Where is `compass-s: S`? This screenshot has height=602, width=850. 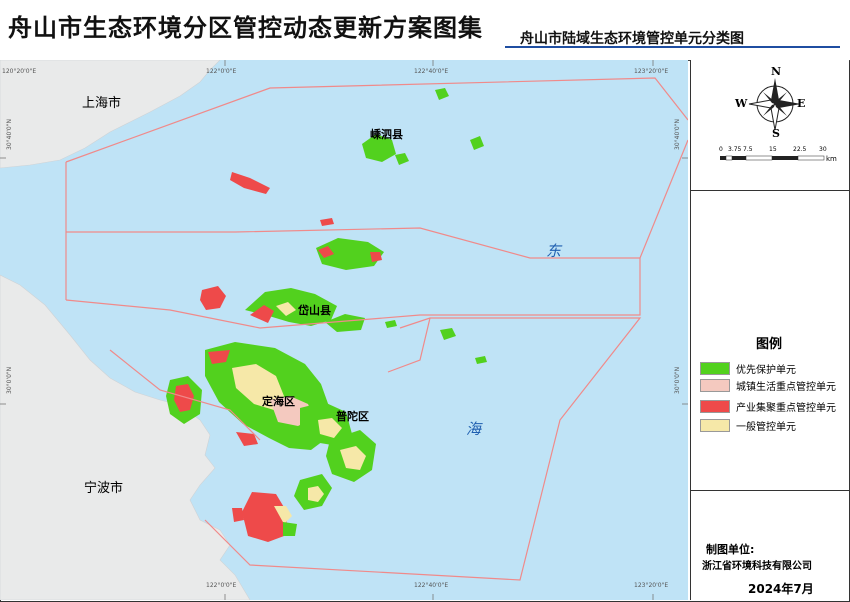 compass-s: S is located at coordinates (776, 133).